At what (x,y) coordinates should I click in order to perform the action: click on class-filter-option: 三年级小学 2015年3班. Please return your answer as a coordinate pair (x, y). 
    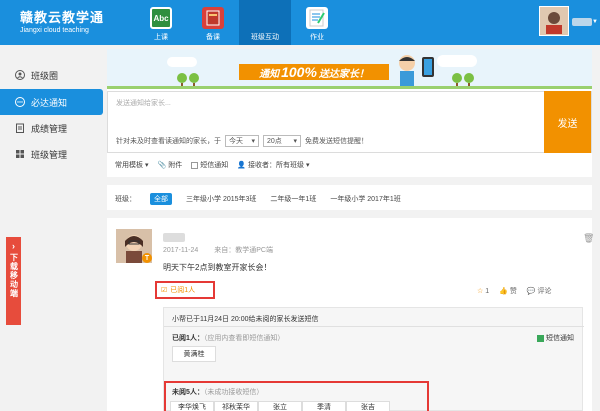
    Looking at the image, I should click on (221, 199).